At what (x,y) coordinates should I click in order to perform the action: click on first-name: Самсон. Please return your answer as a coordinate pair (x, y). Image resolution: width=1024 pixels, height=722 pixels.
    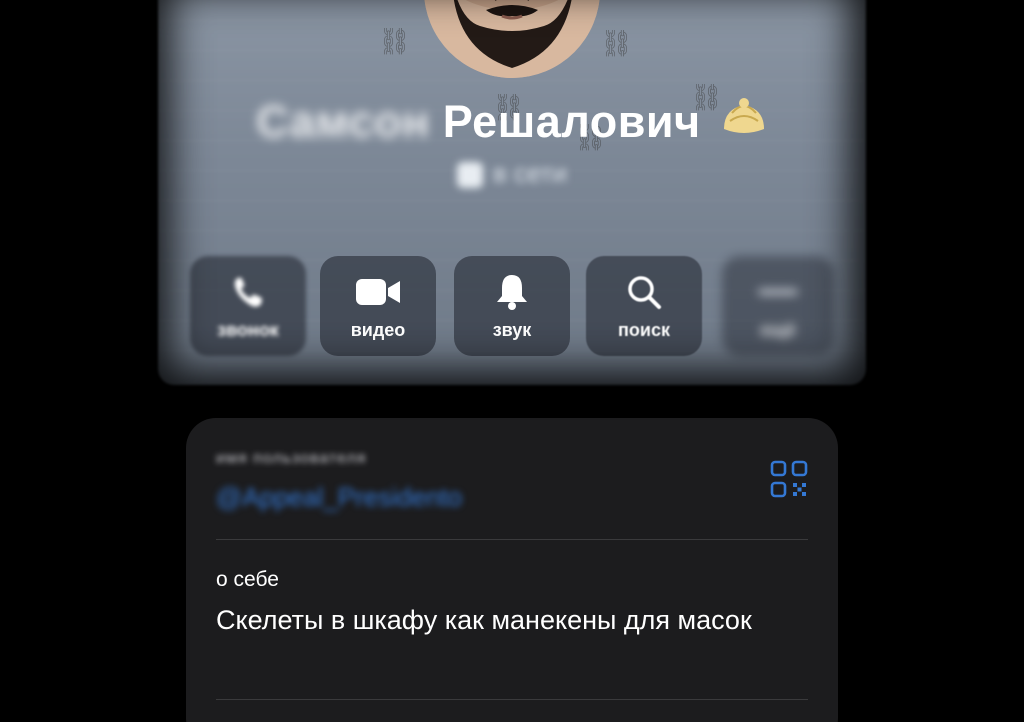
    Looking at the image, I should click on (343, 121).